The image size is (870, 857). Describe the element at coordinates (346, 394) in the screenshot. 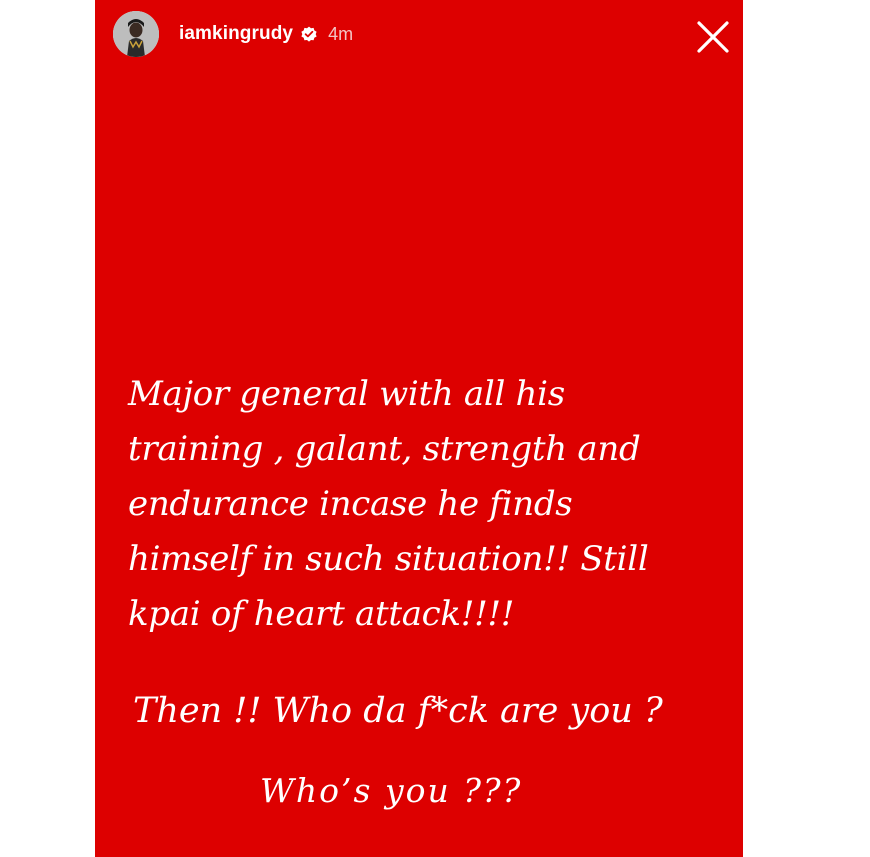

I see `story-text-line: Major general with all his` at that location.